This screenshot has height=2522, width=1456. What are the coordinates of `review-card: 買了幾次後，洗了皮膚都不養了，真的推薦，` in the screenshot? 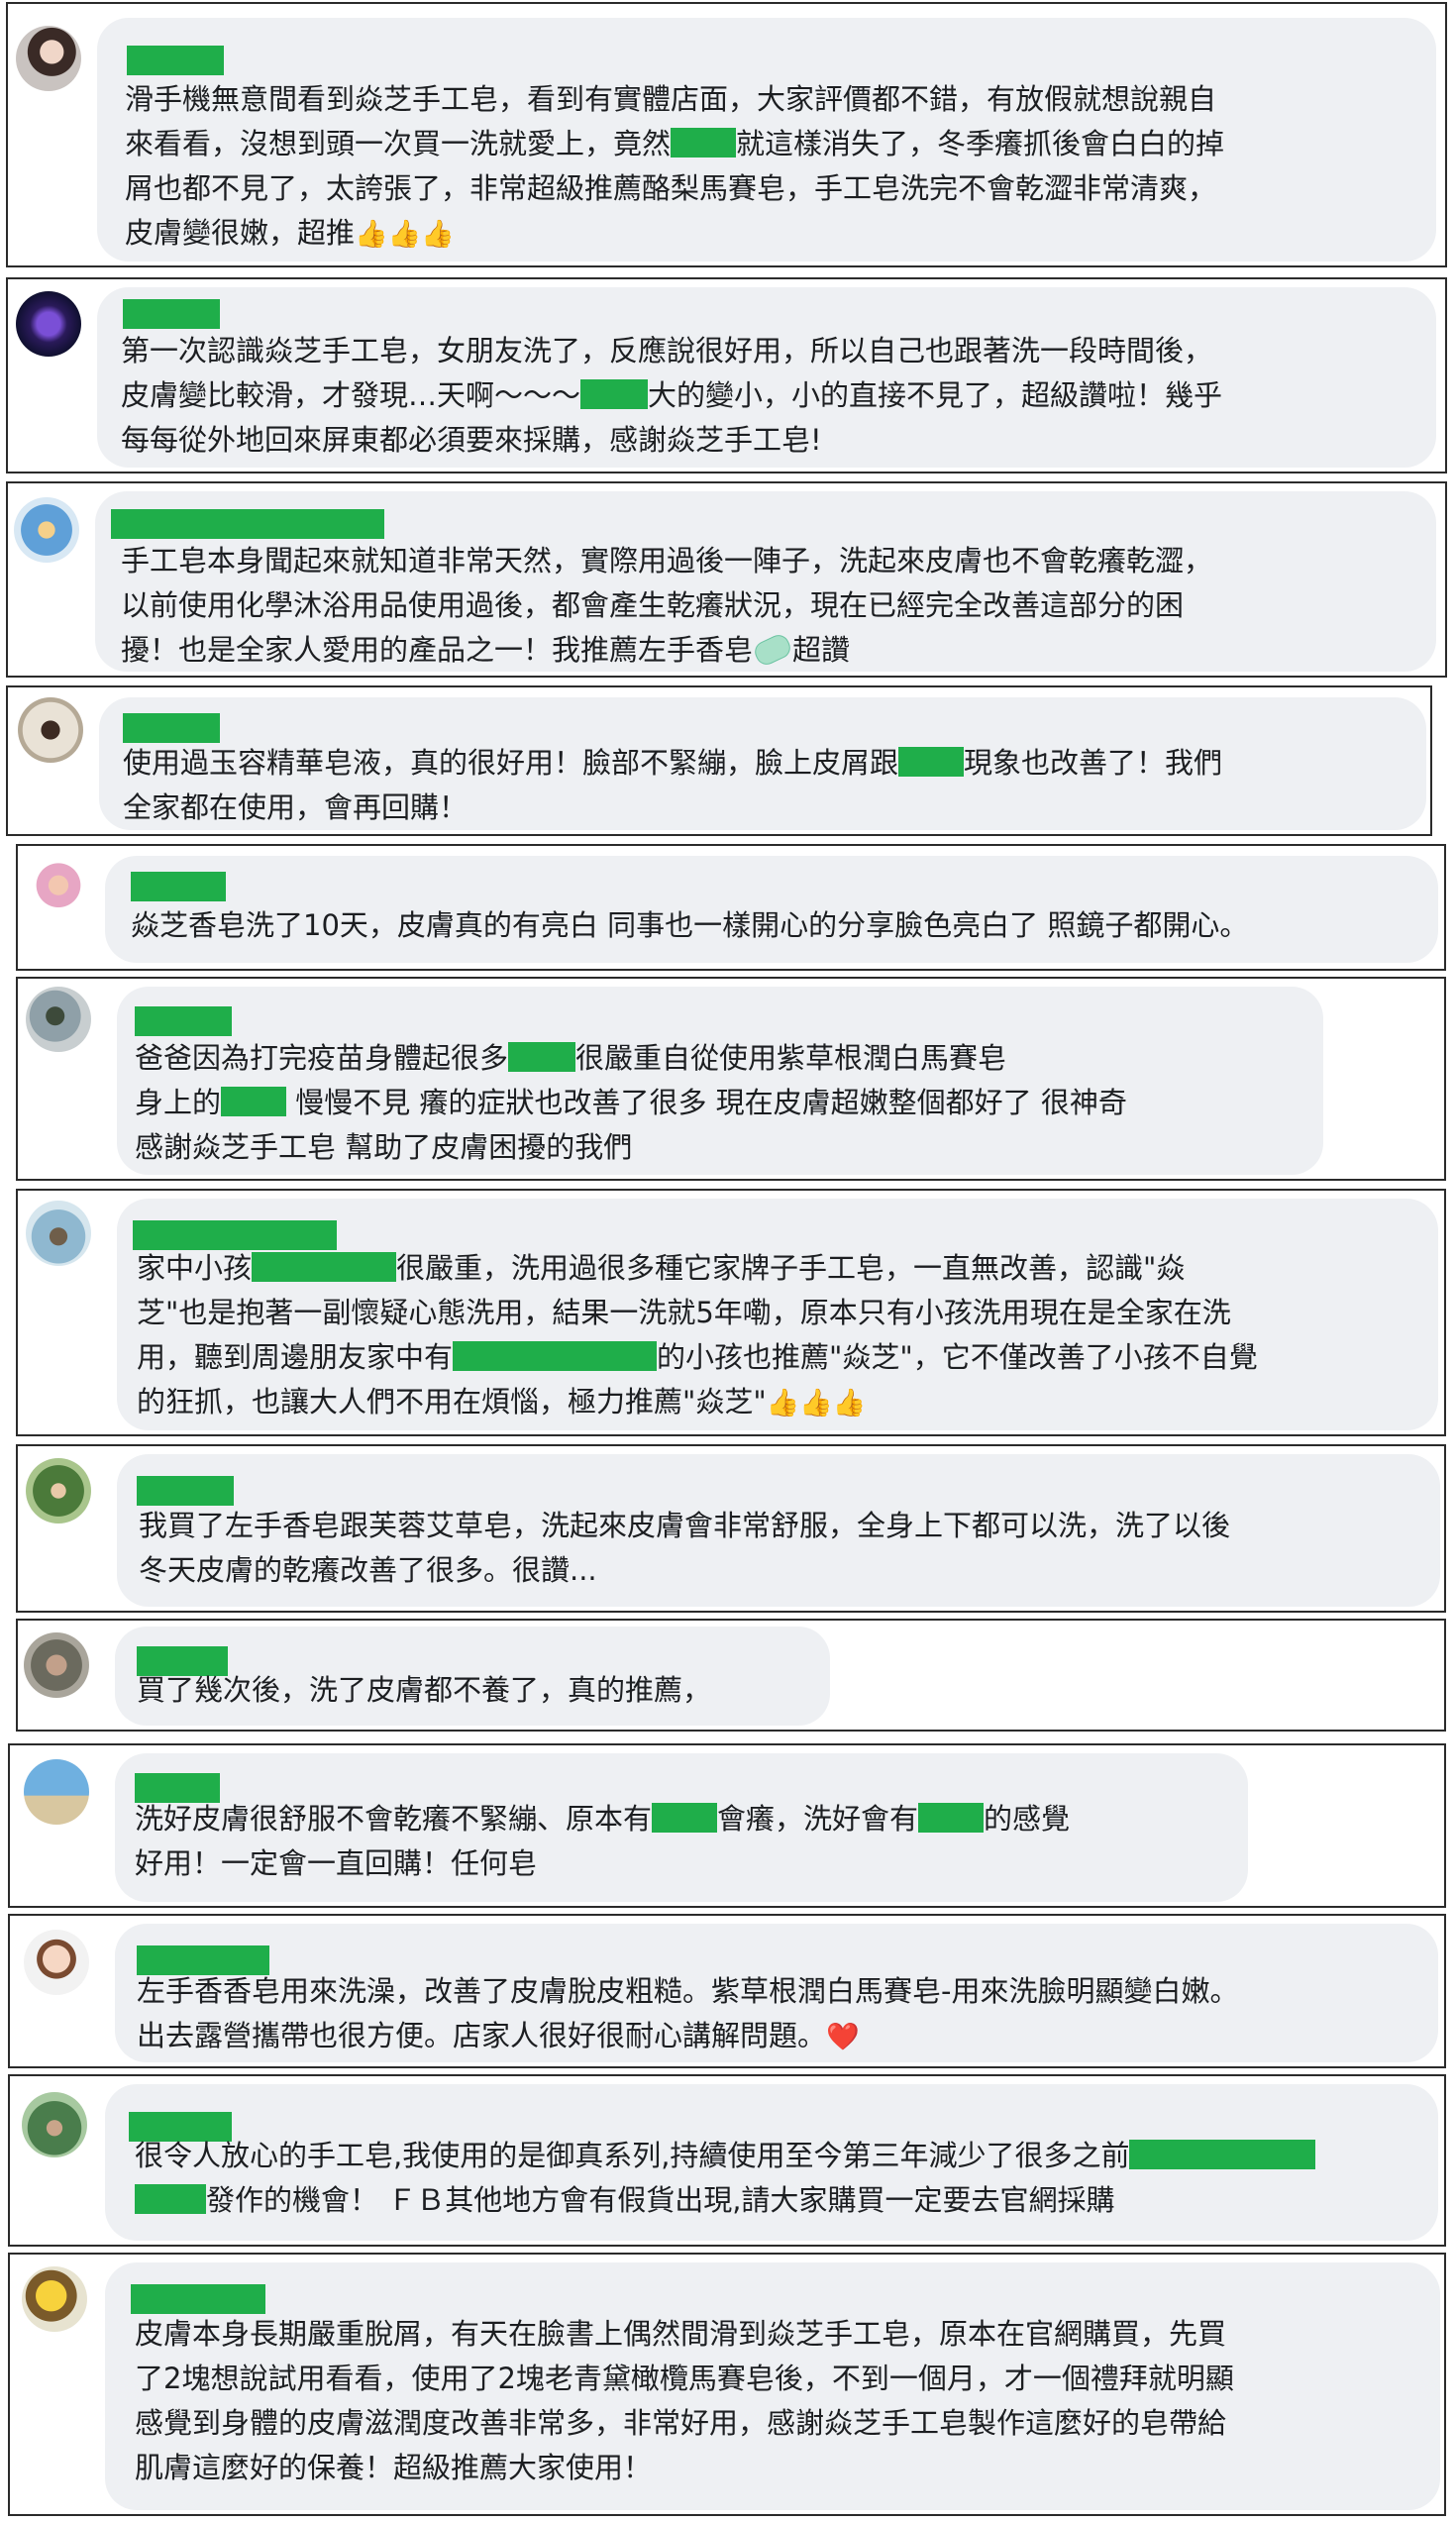 It's located at (731, 1675).